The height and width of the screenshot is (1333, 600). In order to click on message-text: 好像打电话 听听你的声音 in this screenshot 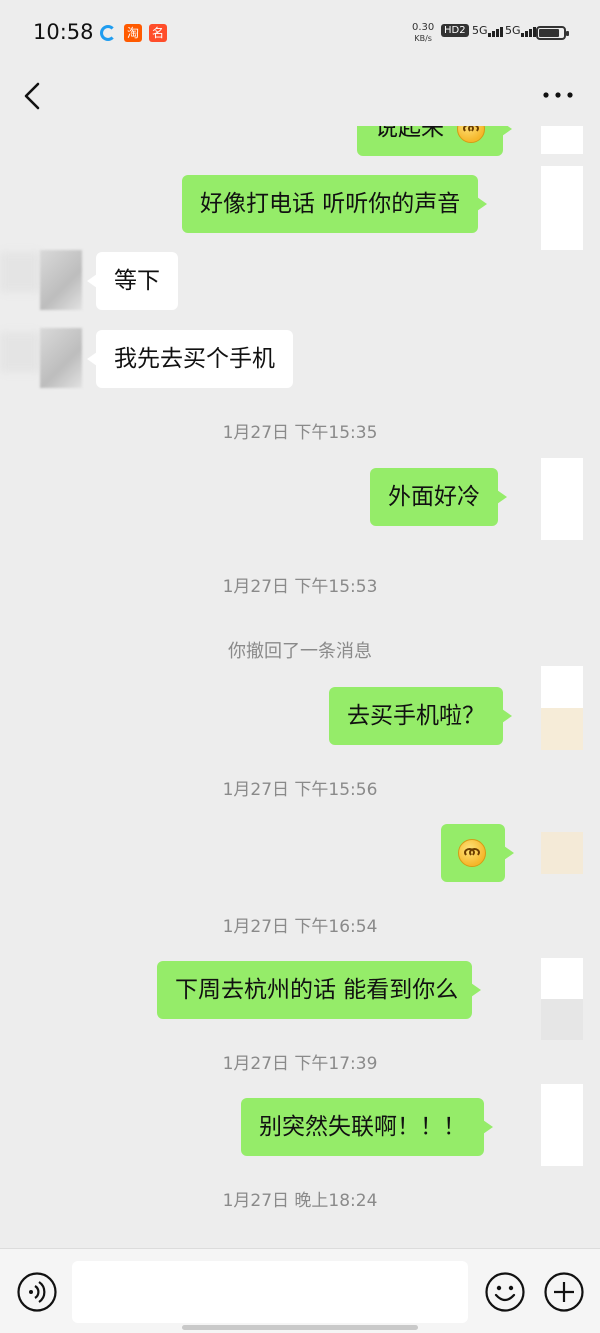, I will do `click(330, 204)`.